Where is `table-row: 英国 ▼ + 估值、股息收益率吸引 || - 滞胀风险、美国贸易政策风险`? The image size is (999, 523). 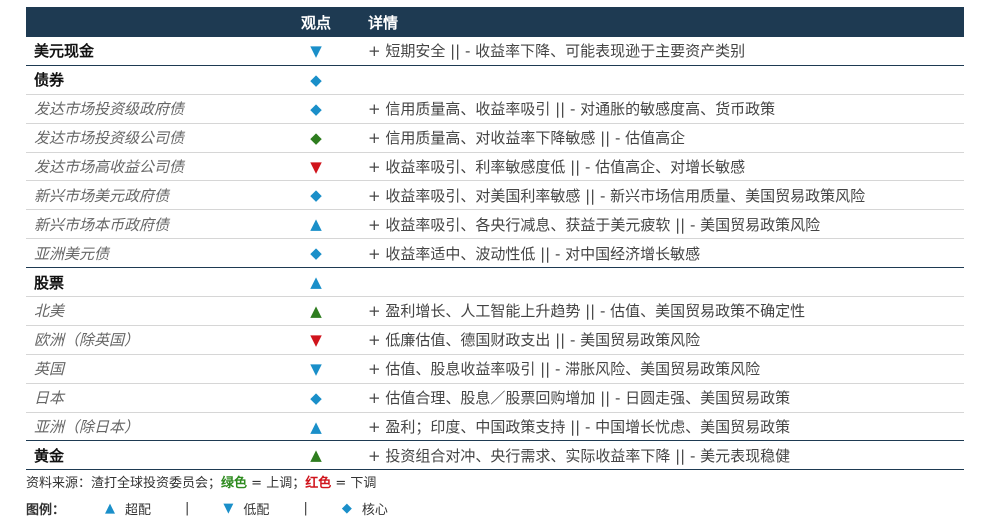 table-row: 英国 ▼ + 估值、股息收益率吸引 || - 滞胀风险、美国贸易政策风险 is located at coordinates (495, 369).